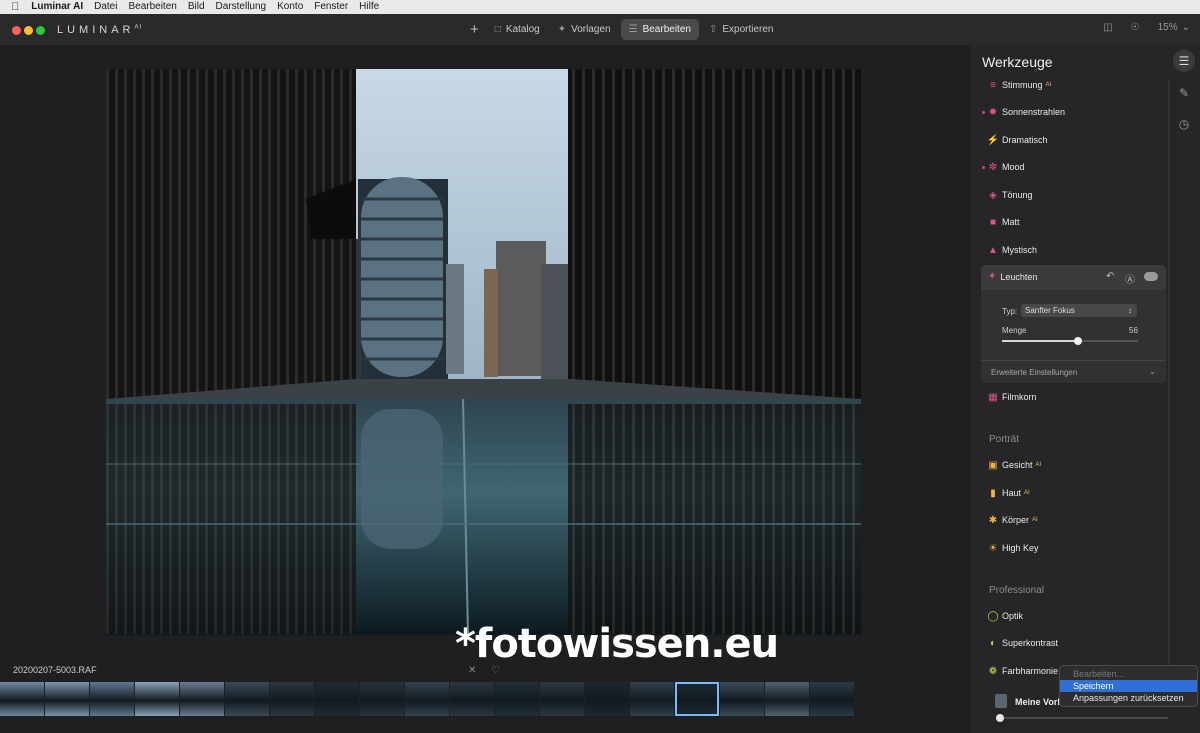 This screenshot has height=733, width=1200. Describe the element at coordinates (1020, 548) in the screenshot. I see `tool-highkey-label: High Key` at that location.